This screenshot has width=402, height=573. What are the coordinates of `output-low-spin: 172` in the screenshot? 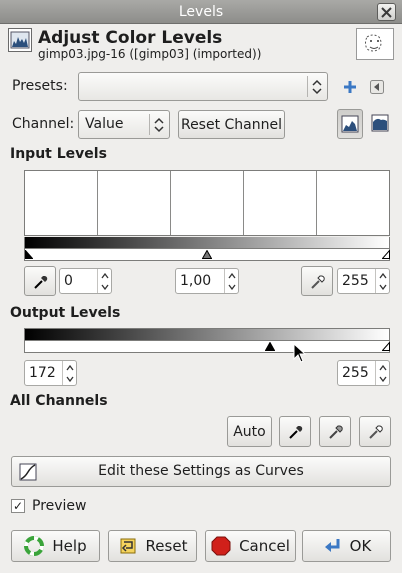 It's located at (50, 373).